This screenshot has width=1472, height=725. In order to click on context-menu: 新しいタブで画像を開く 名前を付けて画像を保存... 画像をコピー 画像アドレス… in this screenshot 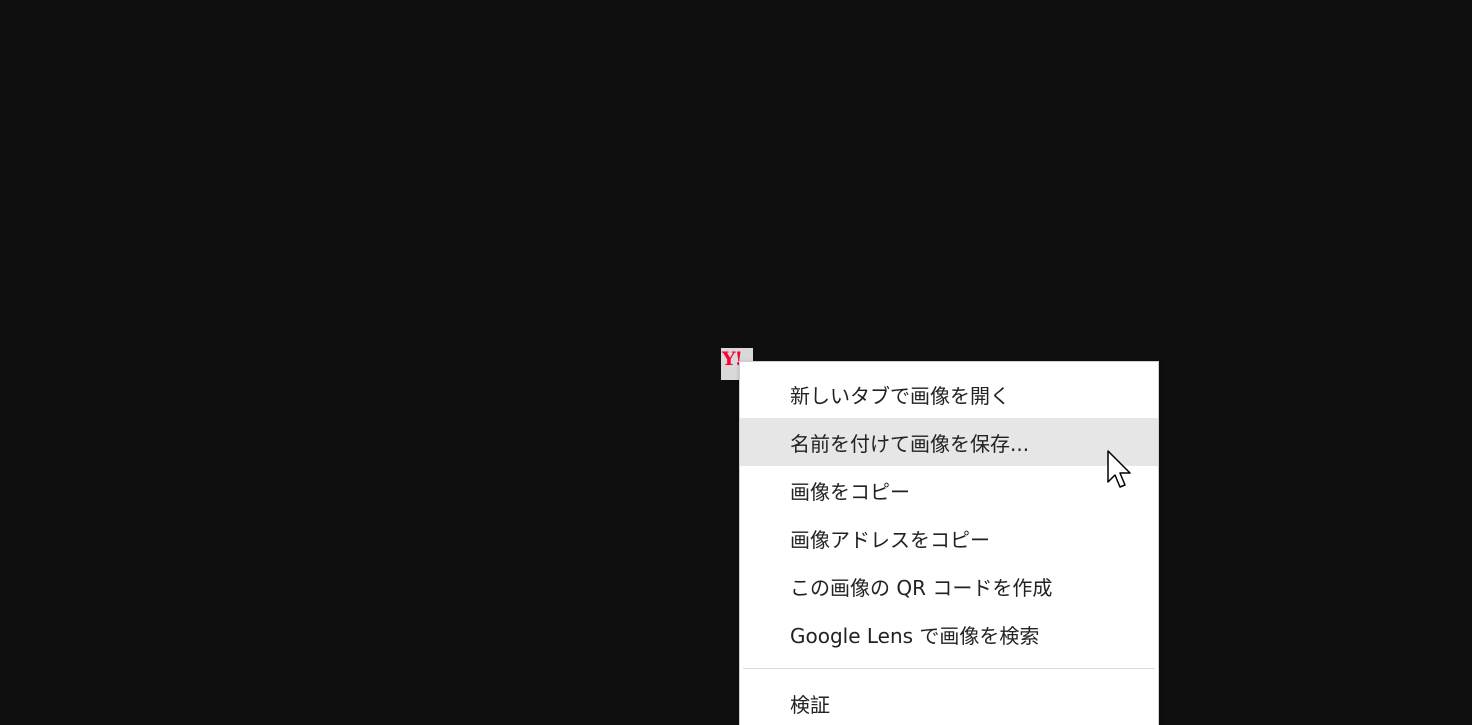, I will do `click(949, 543)`.